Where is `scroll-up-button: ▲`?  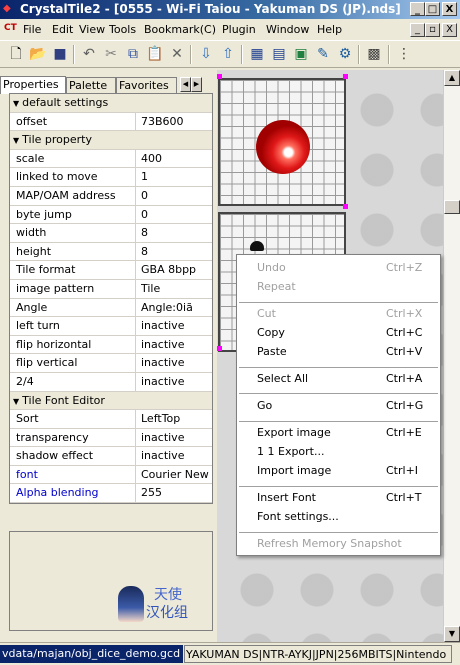
scroll-up-button: ▲ is located at coordinates (452, 78).